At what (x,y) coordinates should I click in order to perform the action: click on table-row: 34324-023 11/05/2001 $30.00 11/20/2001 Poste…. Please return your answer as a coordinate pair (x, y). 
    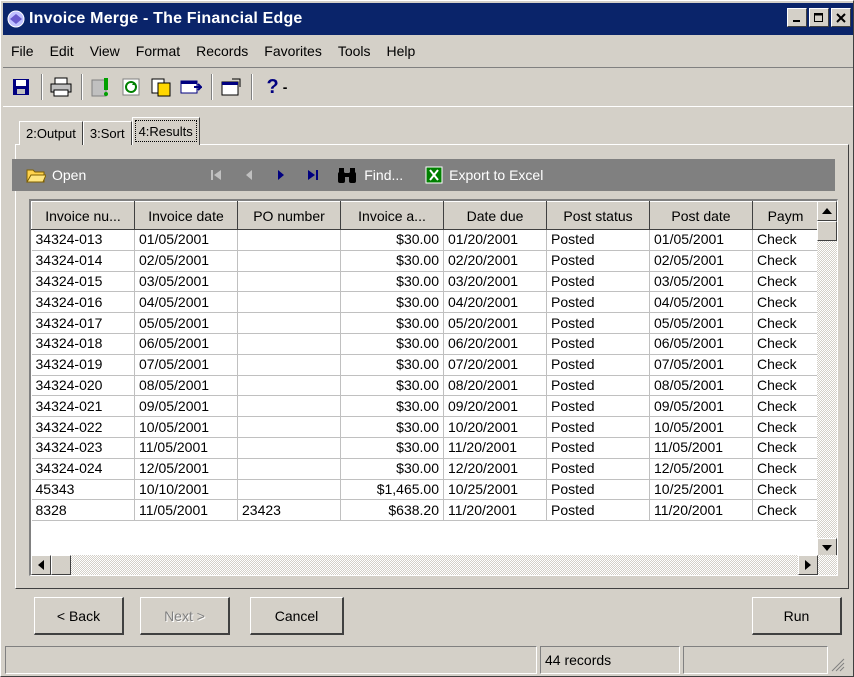
    Looking at the image, I should click on (425, 448).